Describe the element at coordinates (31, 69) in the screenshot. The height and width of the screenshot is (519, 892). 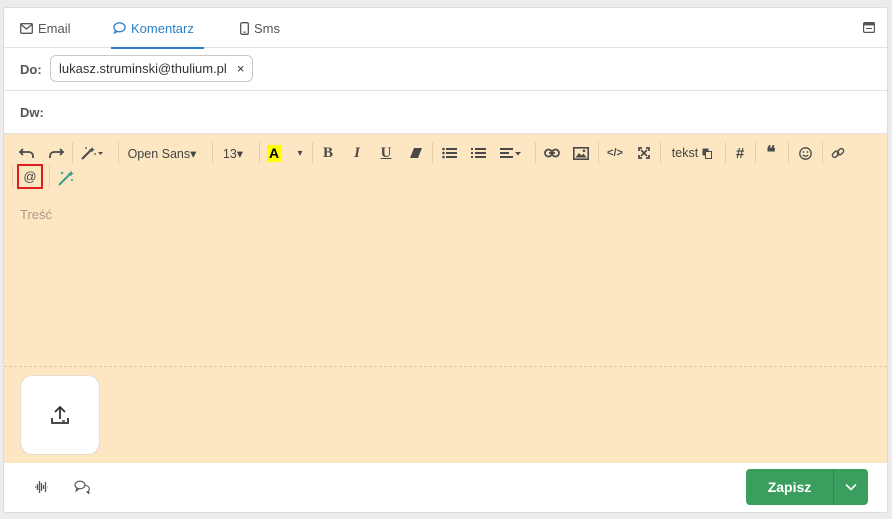
I see `to-label: Do:` at that location.